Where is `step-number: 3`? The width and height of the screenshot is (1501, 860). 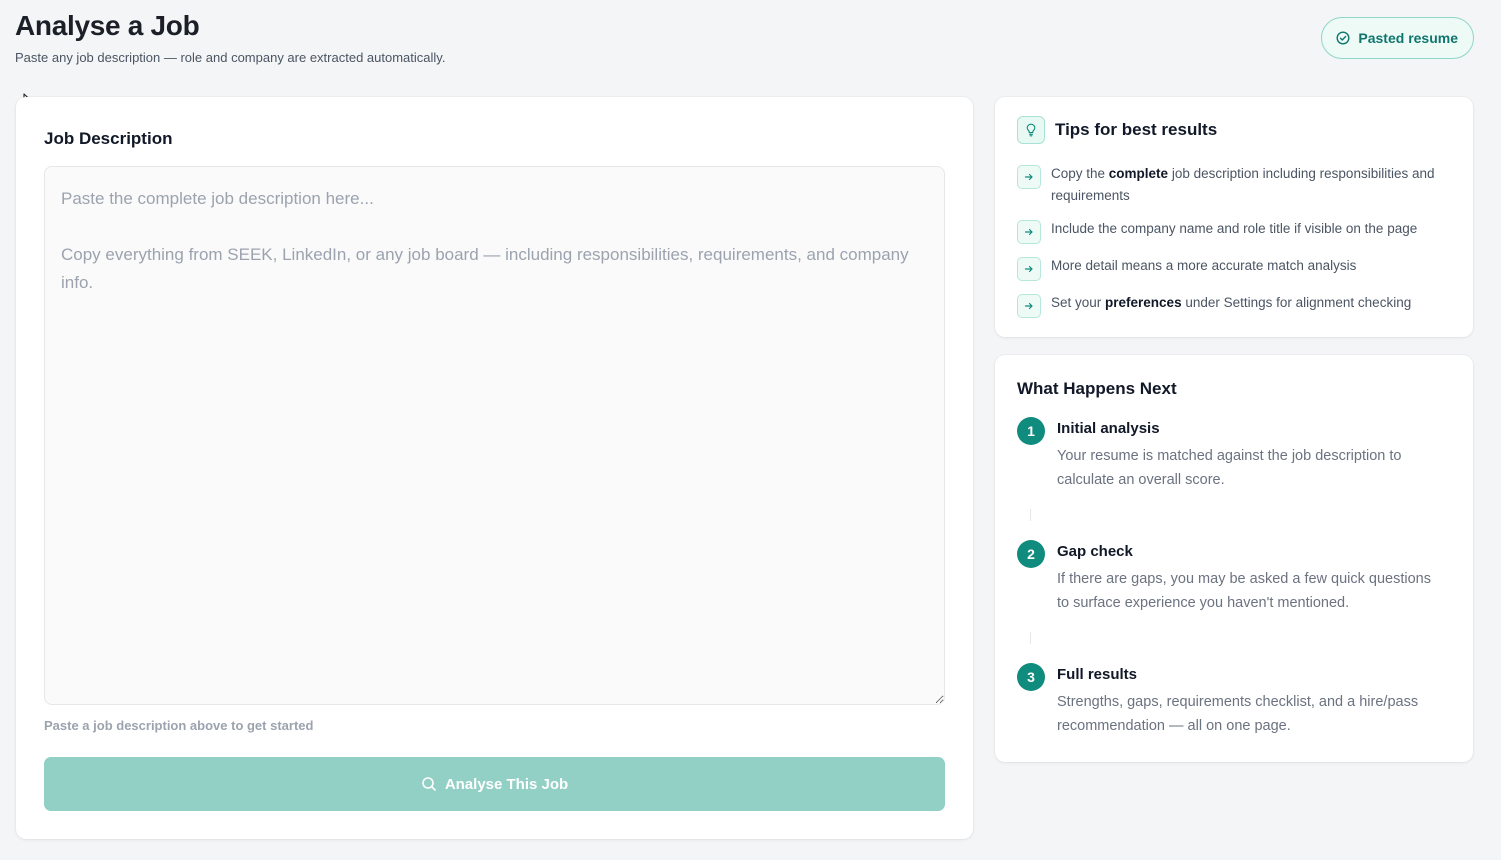
step-number: 3 is located at coordinates (1031, 677).